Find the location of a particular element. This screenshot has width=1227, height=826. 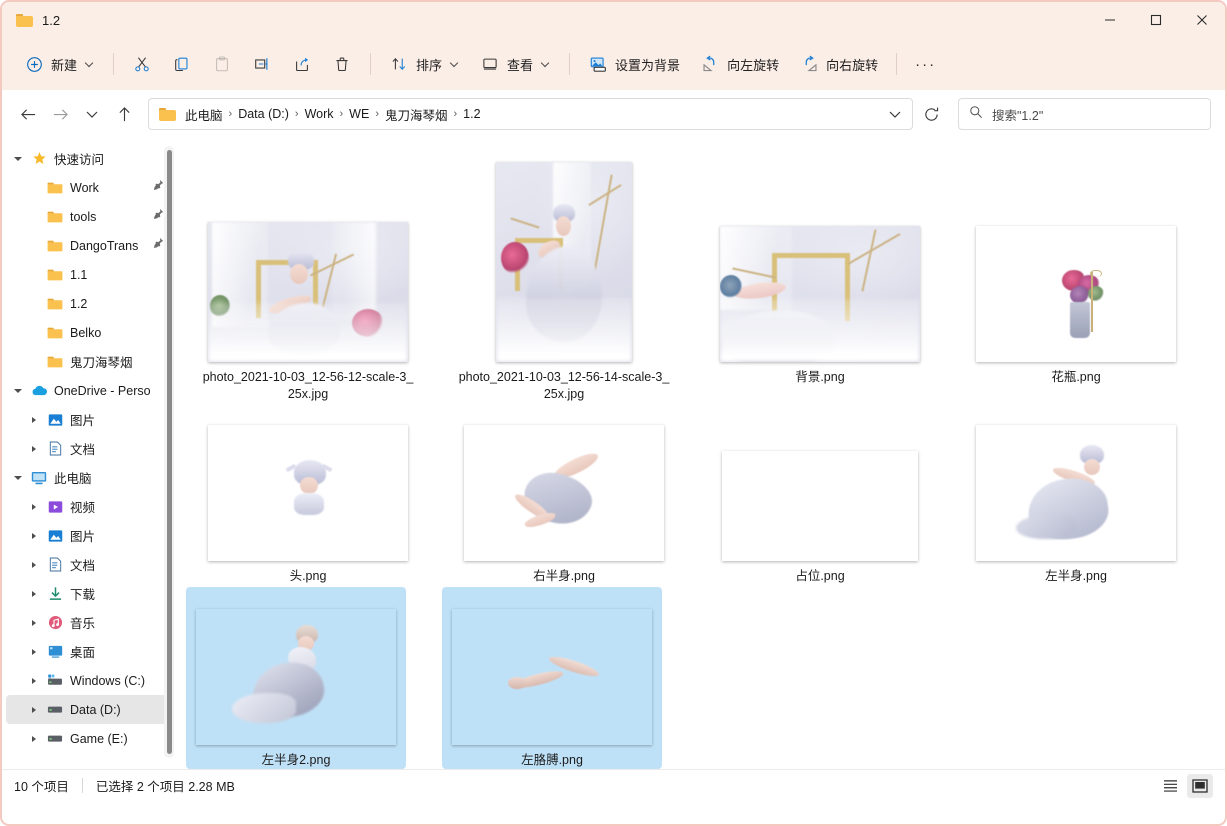

sidebar-item-work: Work is located at coordinates (90, 187).